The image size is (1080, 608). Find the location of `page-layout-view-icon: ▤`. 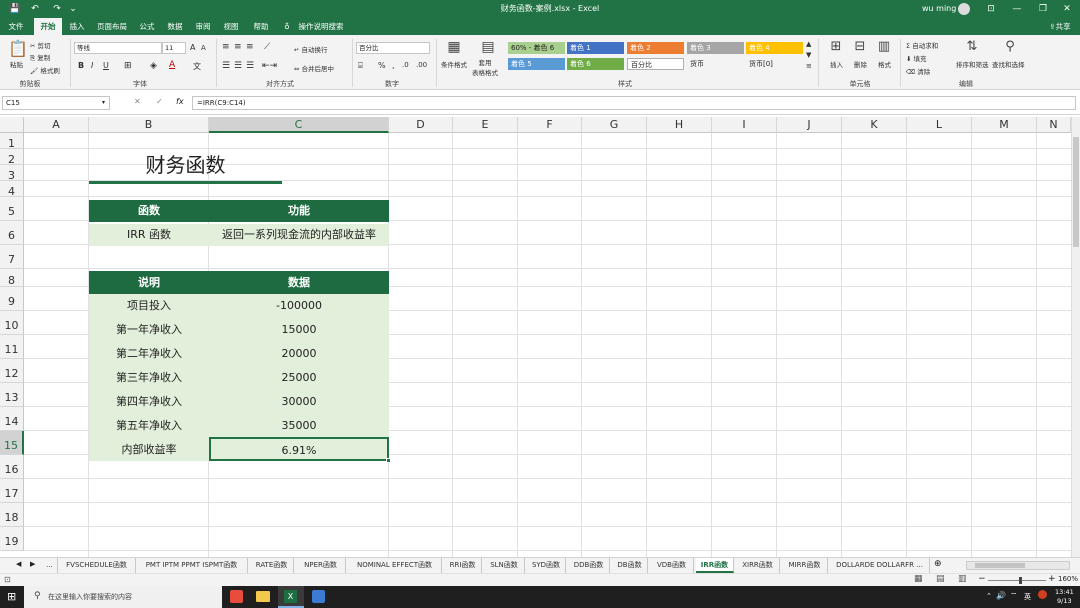

page-layout-view-icon: ▤ is located at coordinates (940, 579).